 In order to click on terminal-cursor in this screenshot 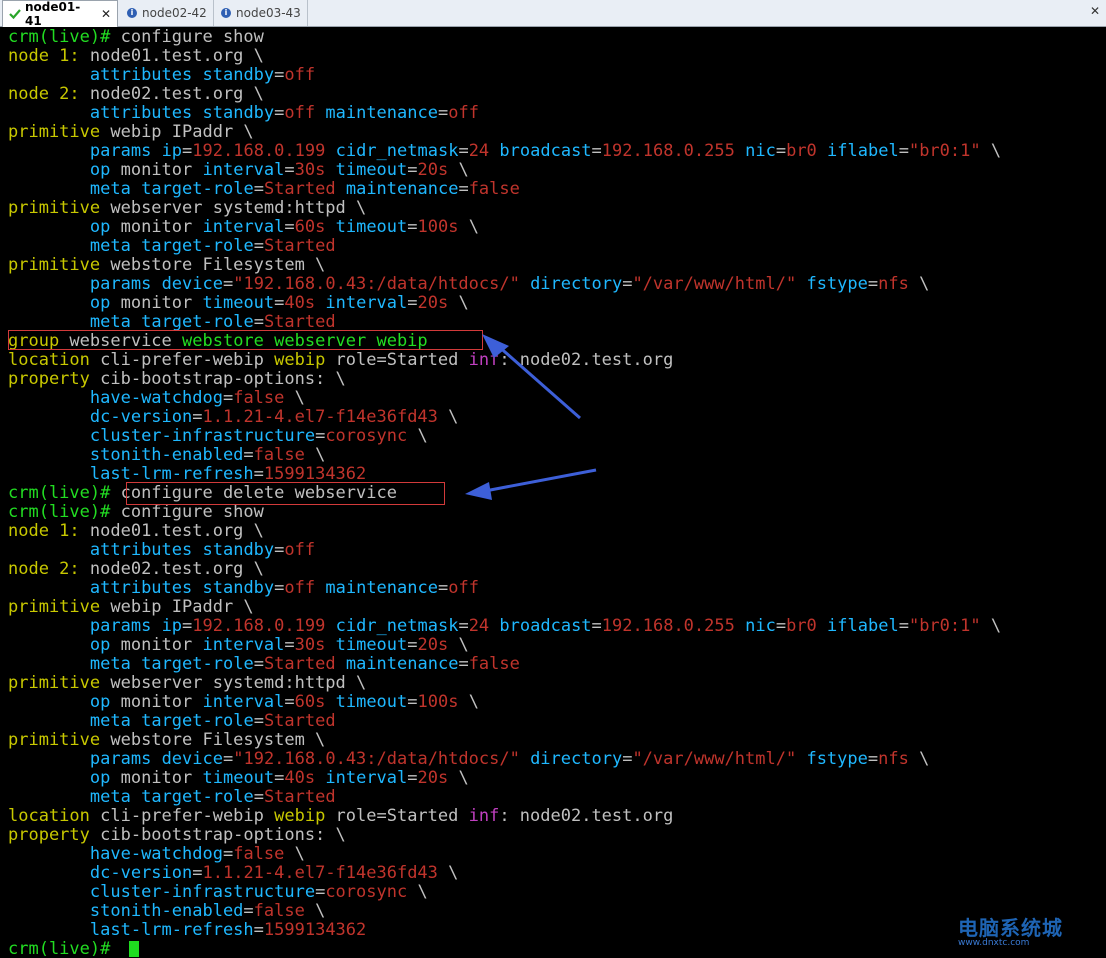, I will do `click(134, 949)`.